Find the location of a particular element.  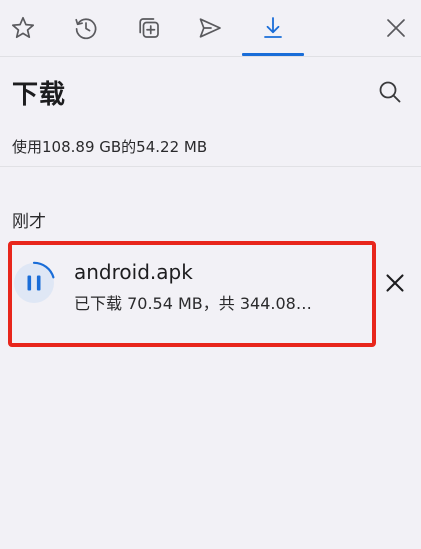

share-icon is located at coordinates (210, 28).